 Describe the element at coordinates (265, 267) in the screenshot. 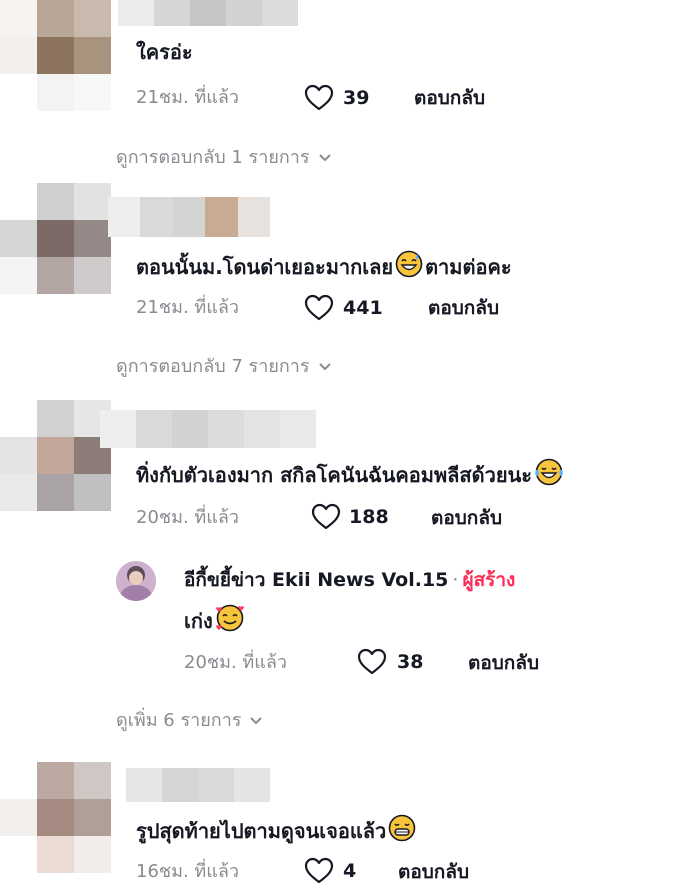

I see `comment-text-main: ตอนนั้นม.โดนด่าเยอะมากเลย` at that location.